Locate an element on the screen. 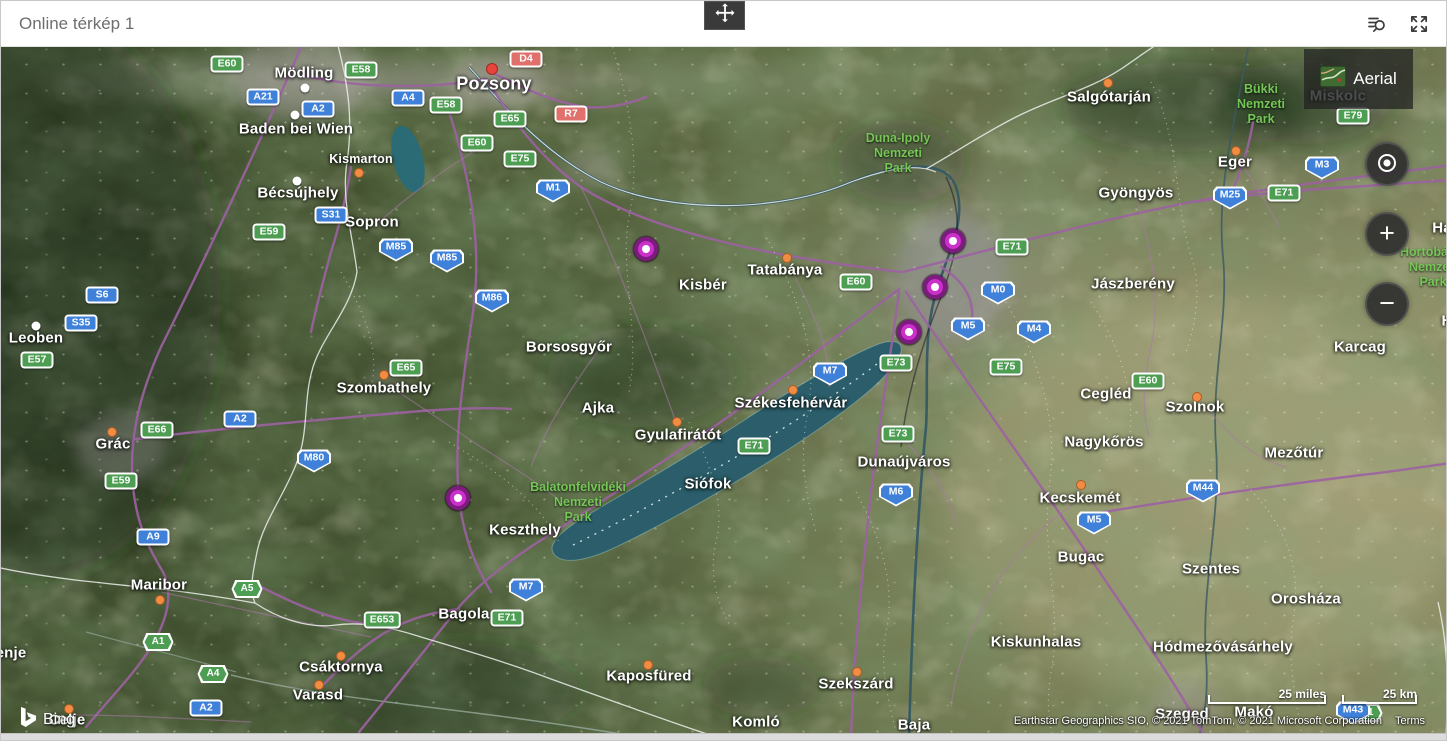 This screenshot has height=741, width=1447. map-style-button: Aerial is located at coordinates (1358, 79).